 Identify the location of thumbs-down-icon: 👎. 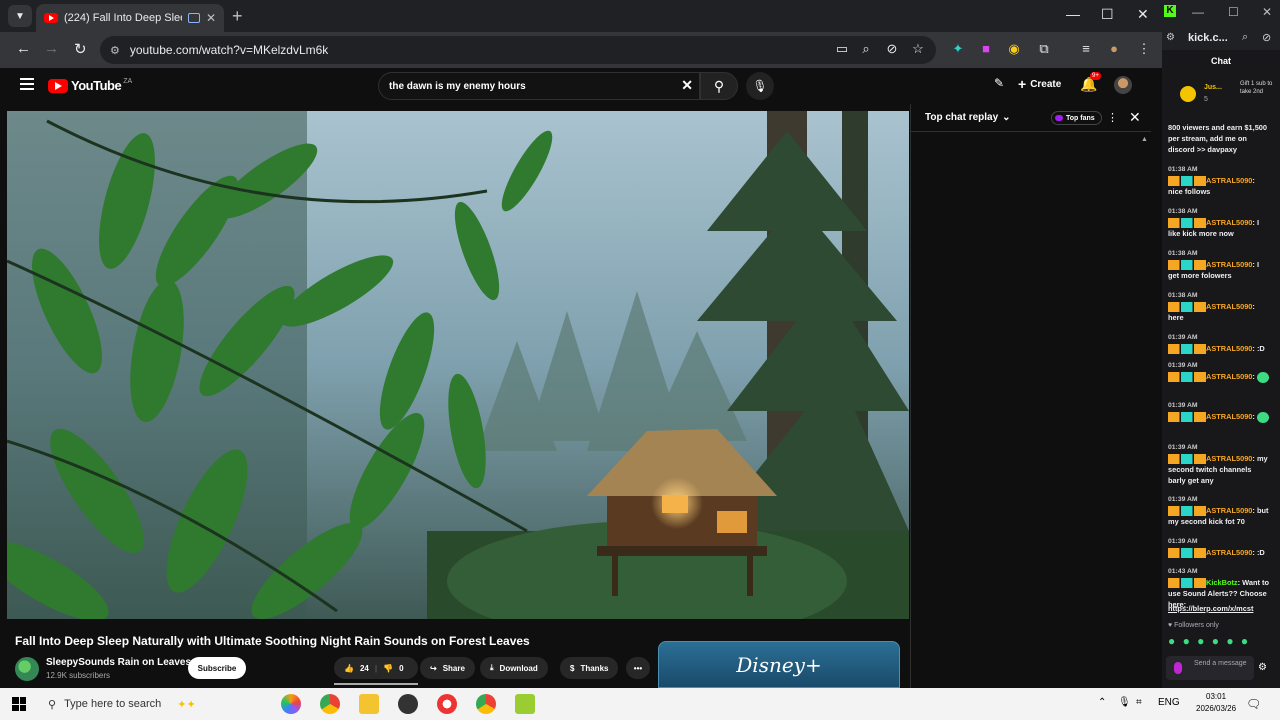
(388, 668).